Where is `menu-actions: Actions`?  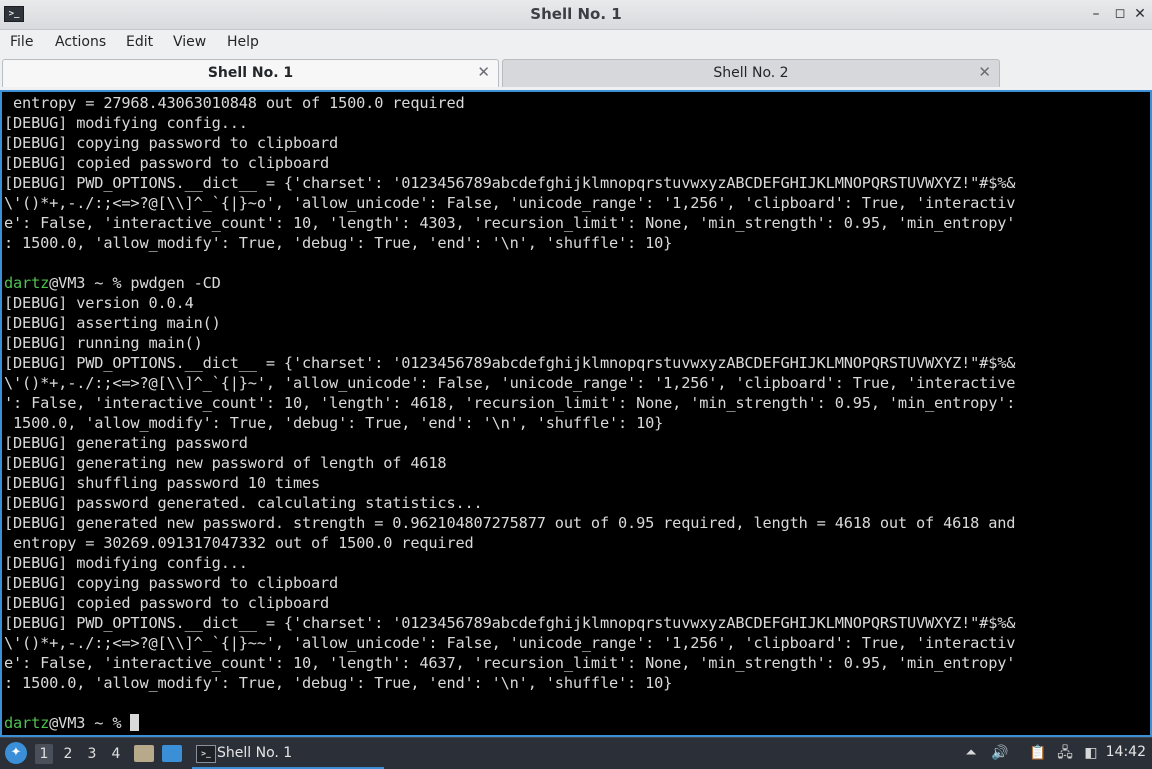 menu-actions: Actions is located at coordinates (80, 42).